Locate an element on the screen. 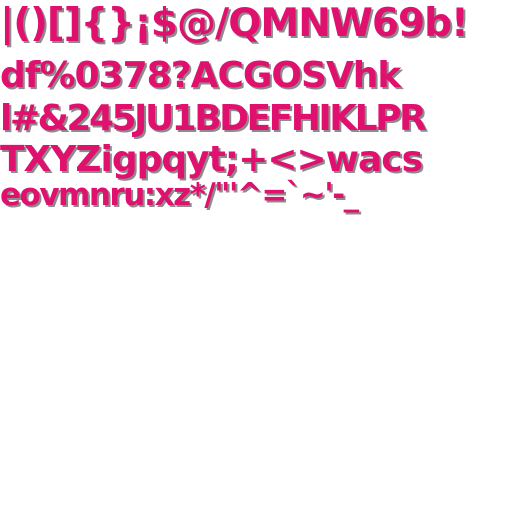 The width and height of the screenshot is (512, 512). glyph-row-1: |()[]{}¡$@/QMNW69b! is located at coordinates (234, 23).